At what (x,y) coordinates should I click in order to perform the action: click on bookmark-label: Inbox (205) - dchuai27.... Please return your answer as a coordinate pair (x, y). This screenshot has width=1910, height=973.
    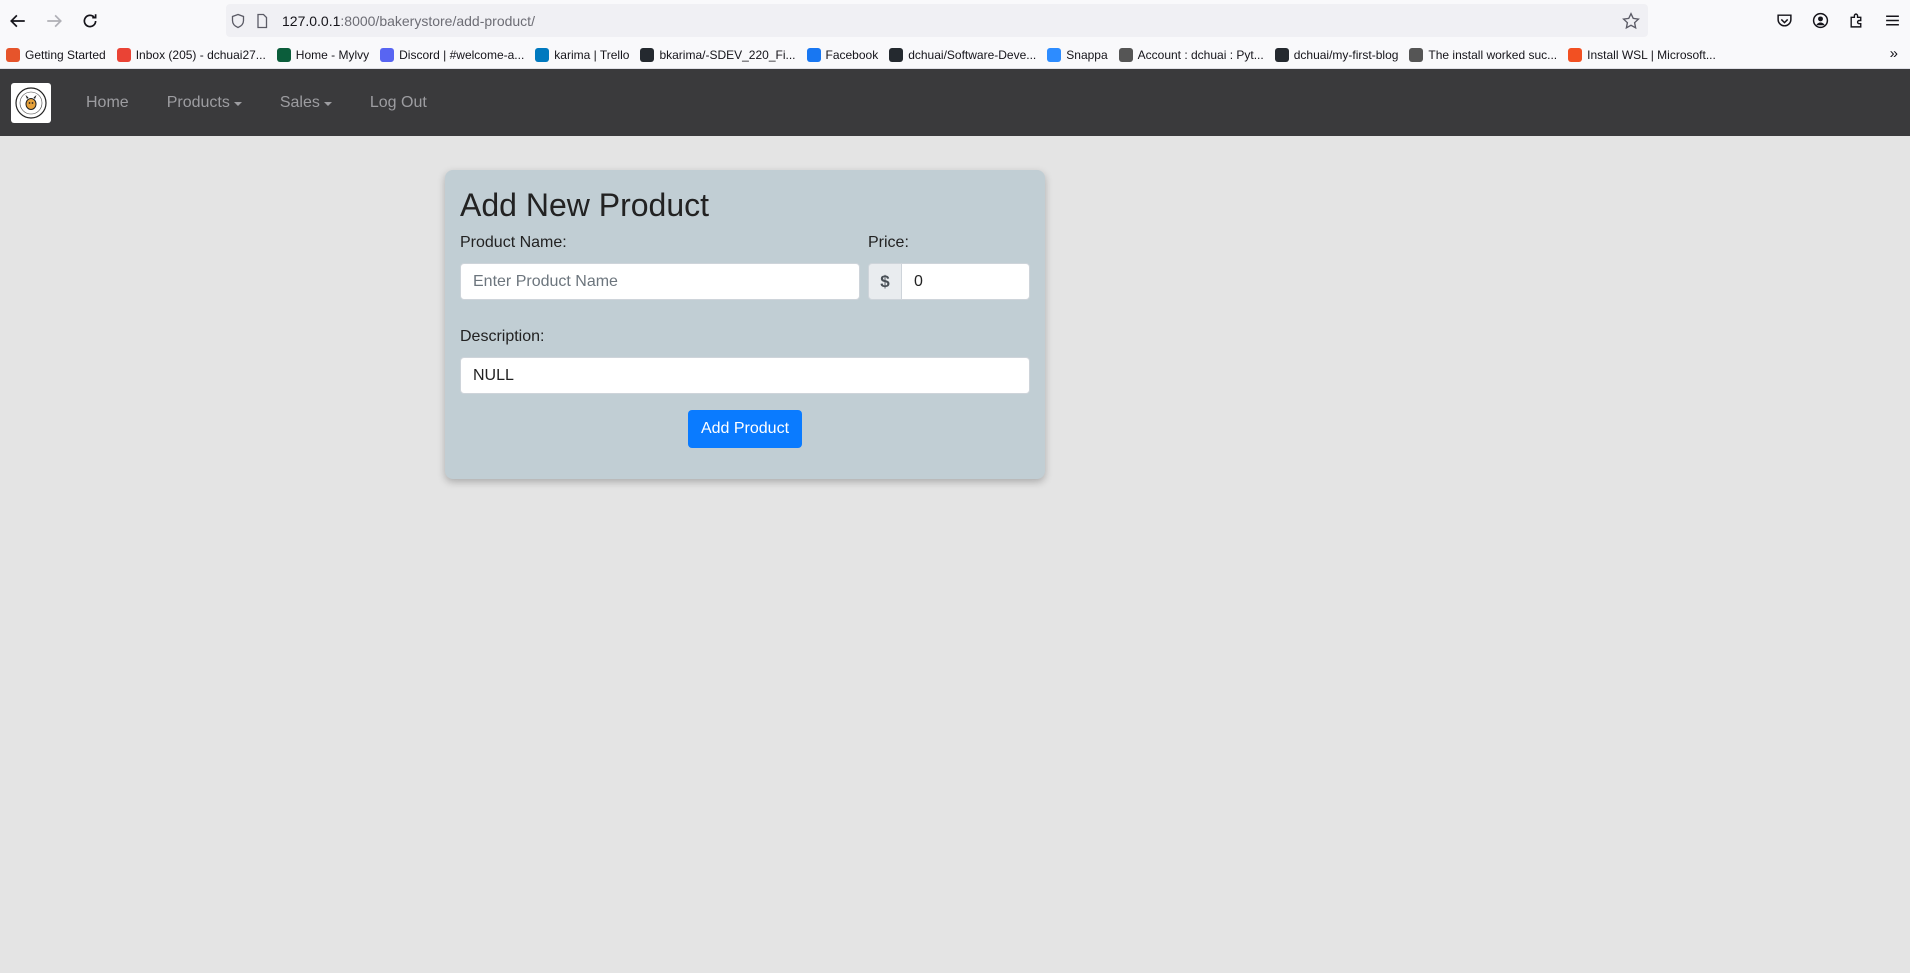
    Looking at the image, I should click on (200, 54).